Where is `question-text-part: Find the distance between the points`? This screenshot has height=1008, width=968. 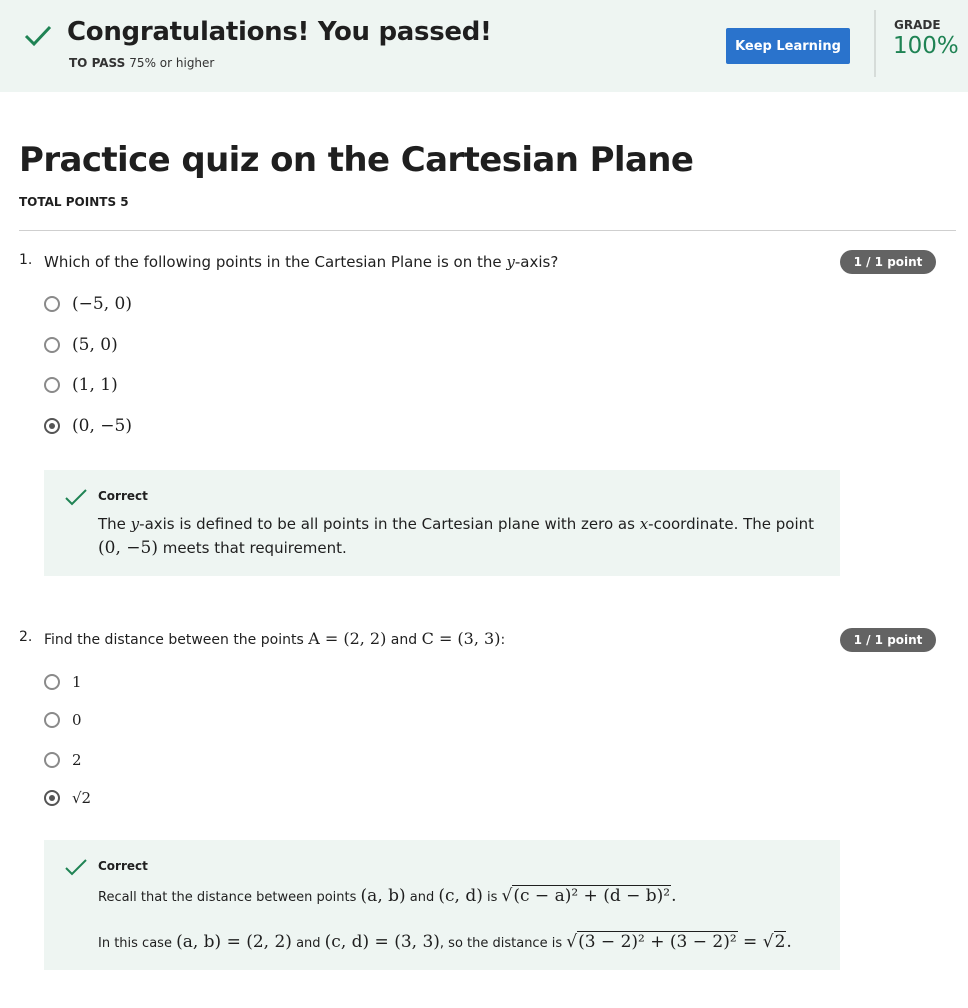 question-text-part: Find the distance between the points is located at coordinates (176, 640).